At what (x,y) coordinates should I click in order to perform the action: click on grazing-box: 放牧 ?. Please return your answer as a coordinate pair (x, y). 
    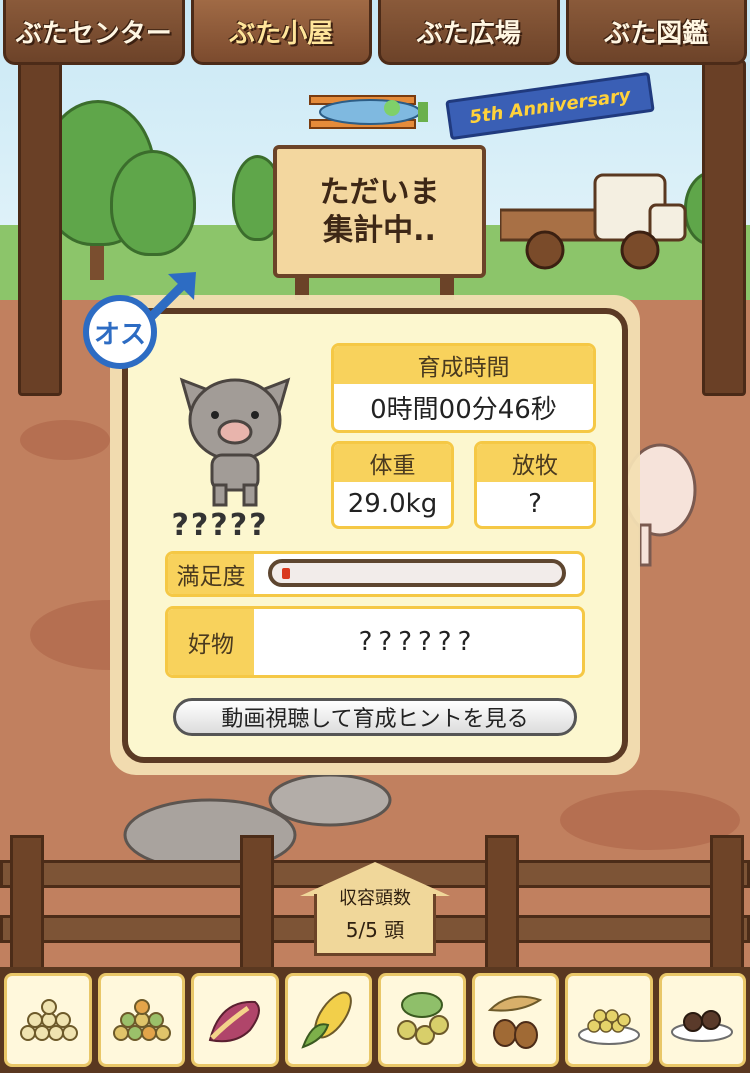
    Looking at the image, I should click on (535, 485).